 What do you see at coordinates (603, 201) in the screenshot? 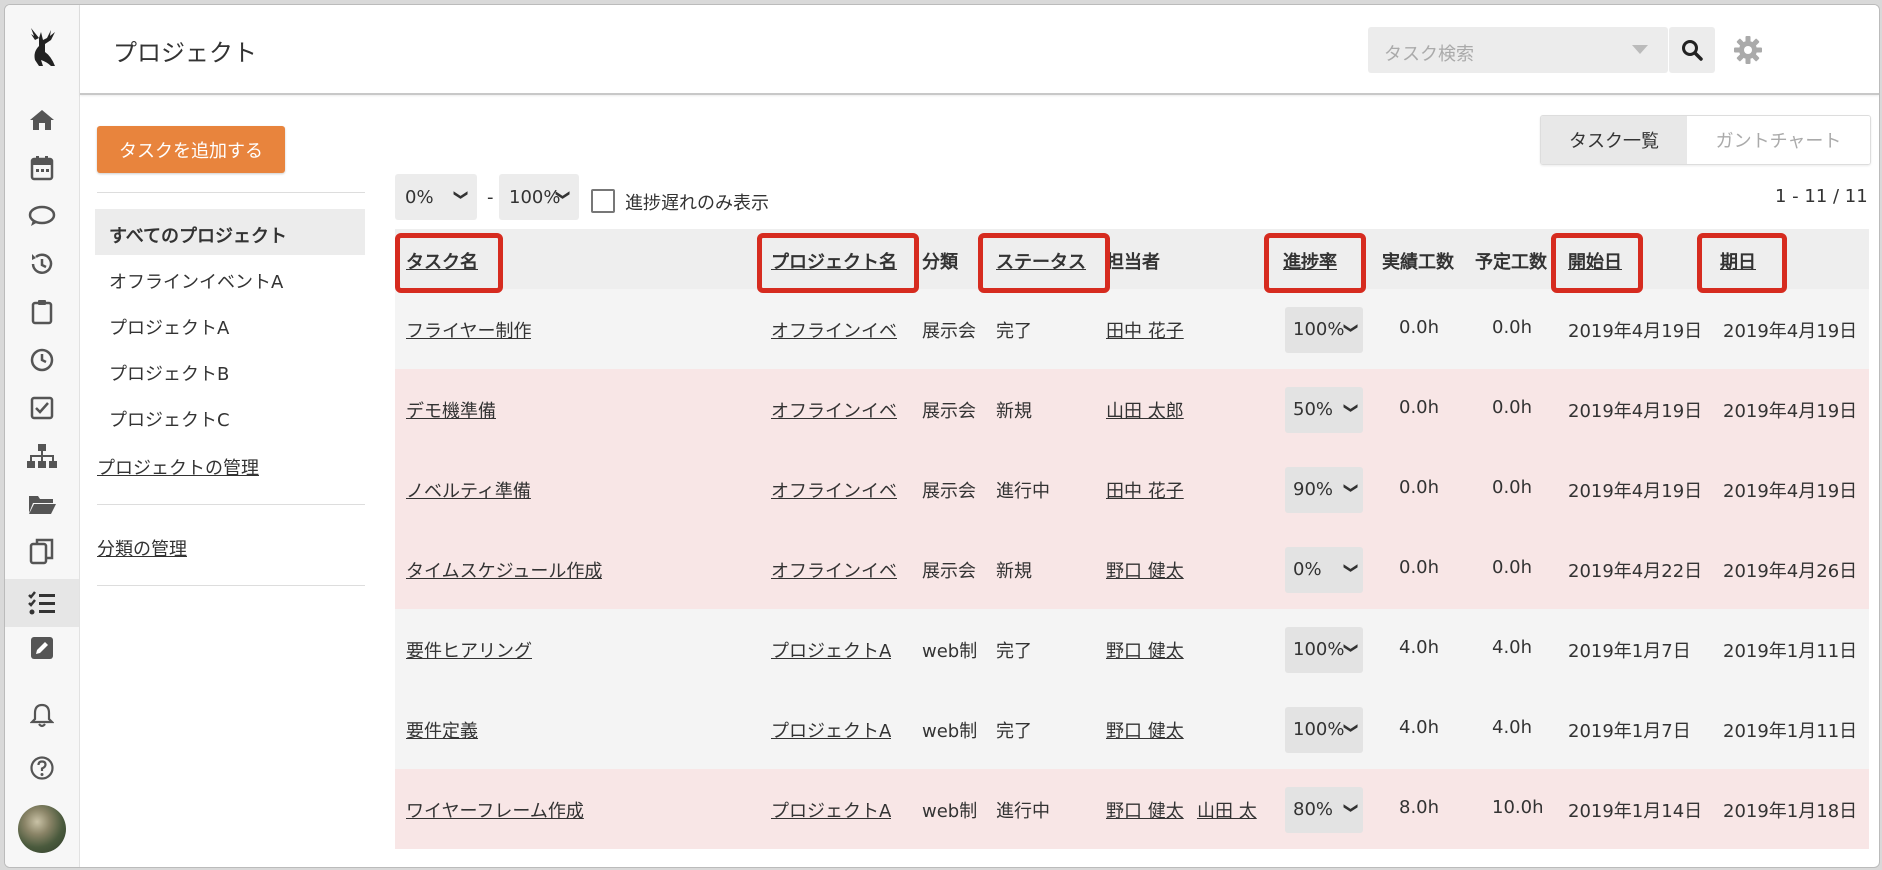
I see `delay-only-checkbox` at bounding box center [603, 201].